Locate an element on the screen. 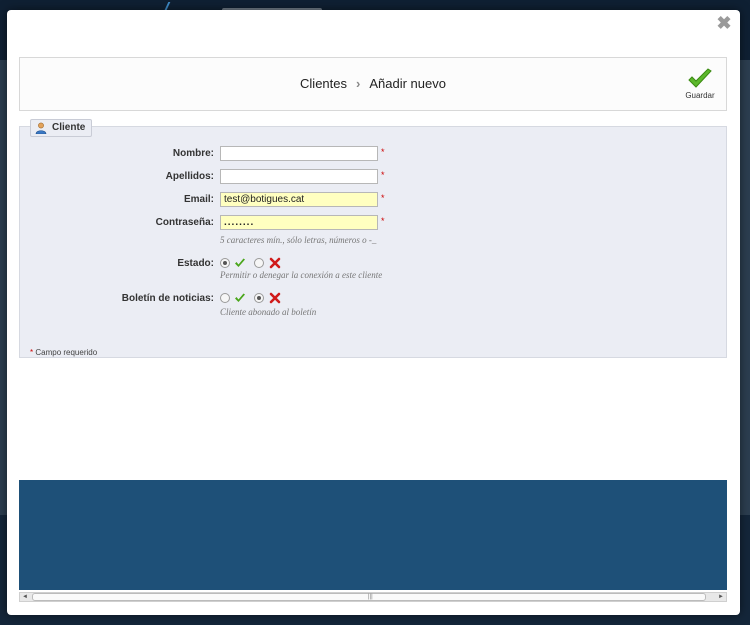 The width and height of the screenshot is (750, 625). email-label: Email: is located at coordinates (198, 199).